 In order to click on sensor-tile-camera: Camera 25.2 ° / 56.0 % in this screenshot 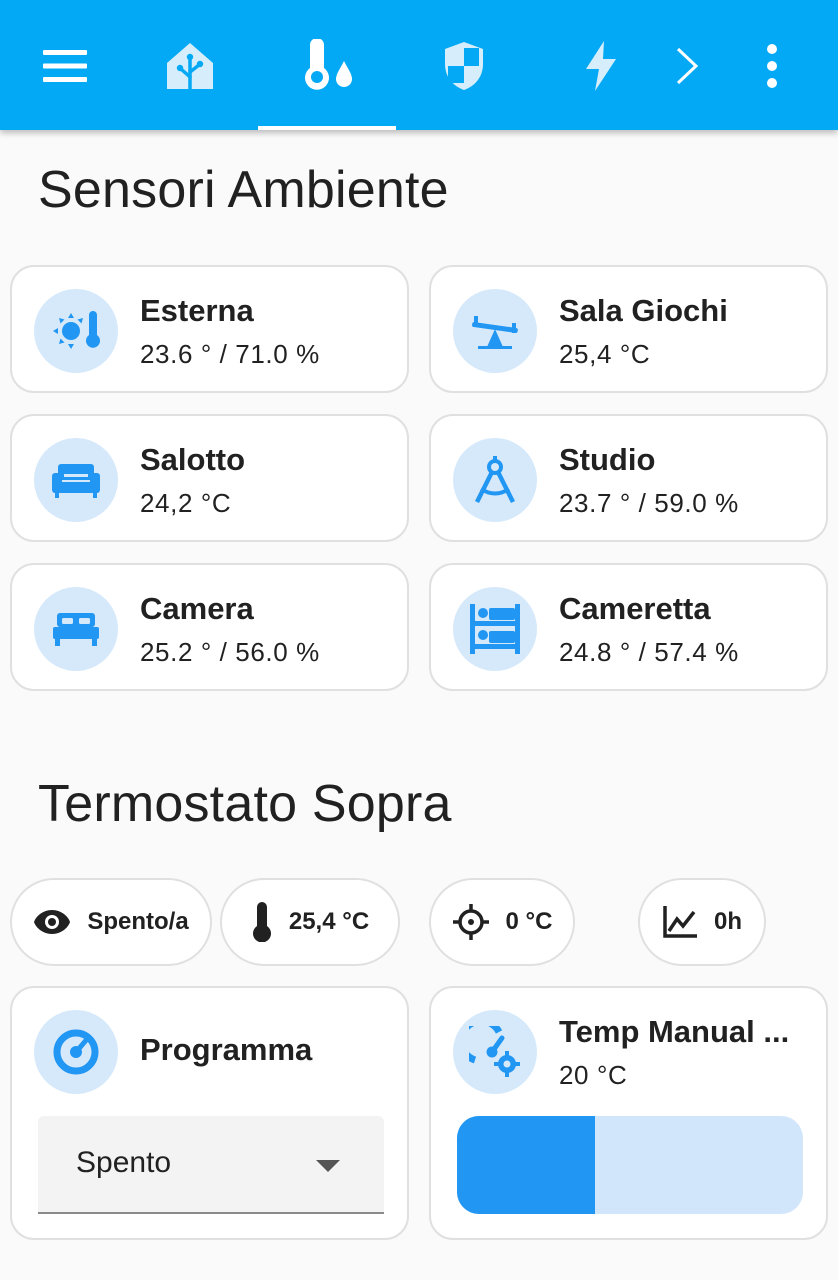, I will do `click(209, 627)`.